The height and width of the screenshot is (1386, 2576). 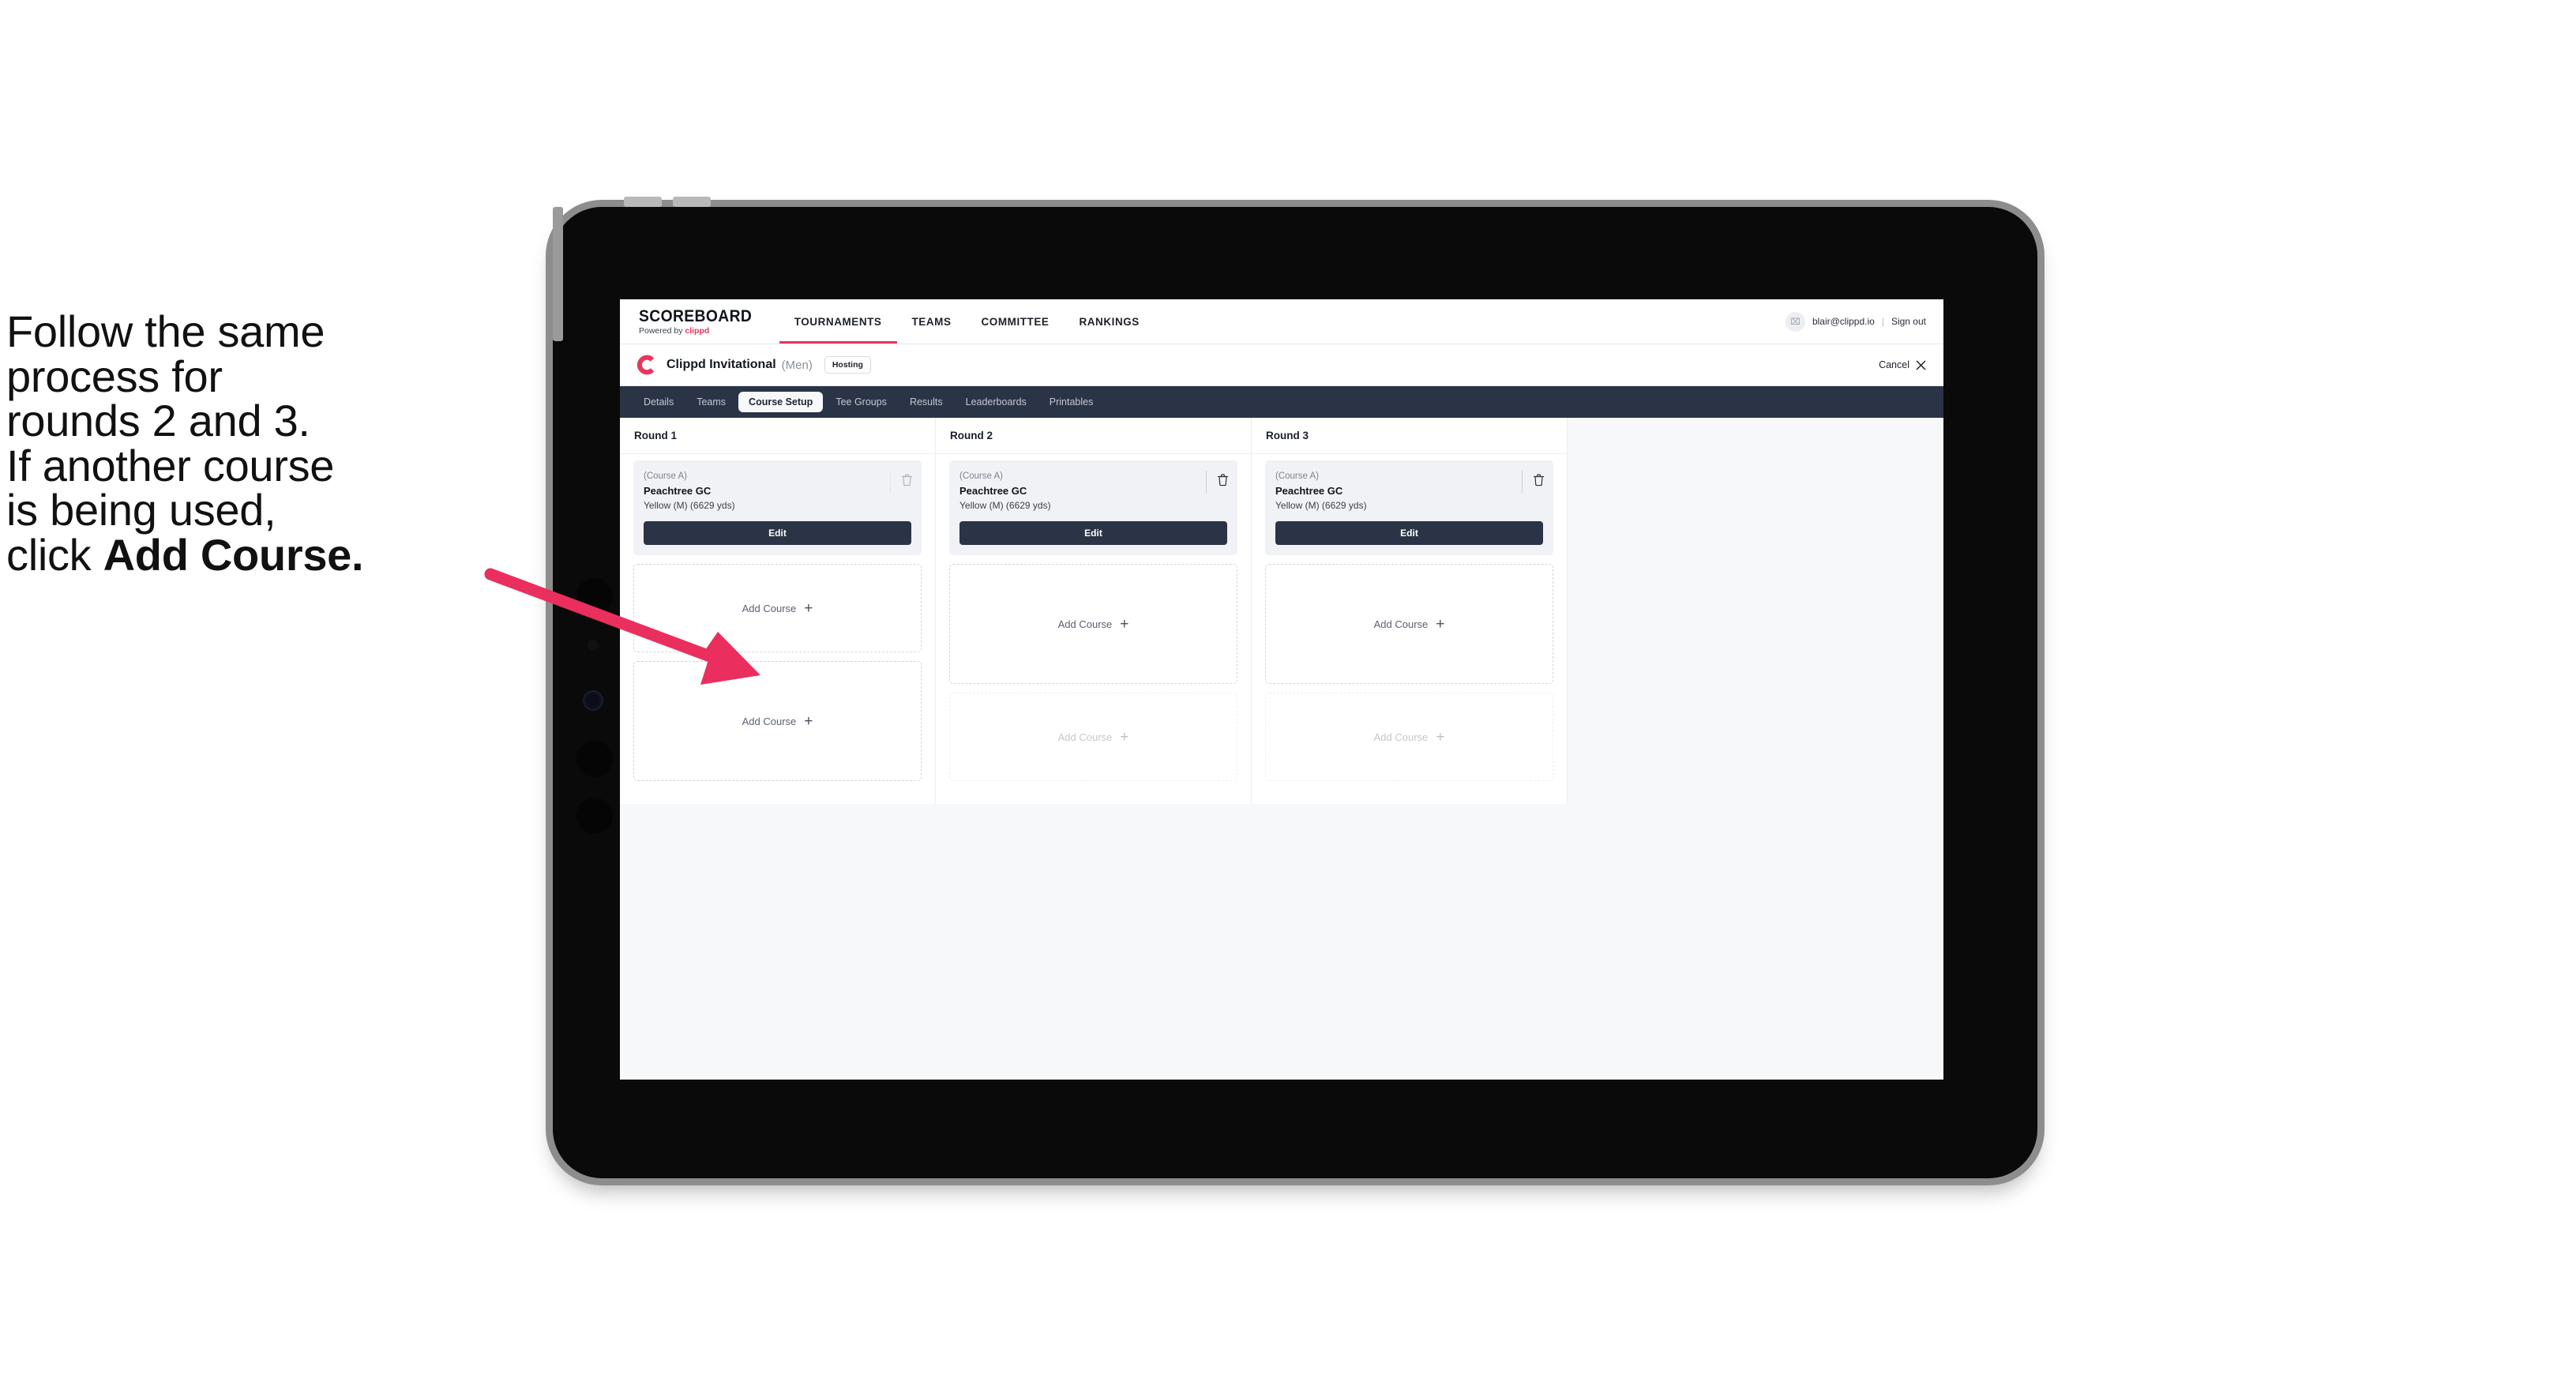 I want to click on tab-tee-groups: Tee Groups, so click(x=861, y=402).